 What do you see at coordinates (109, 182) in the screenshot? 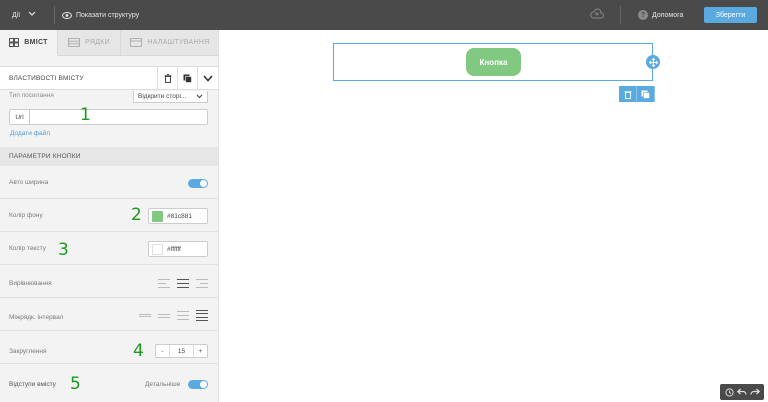
I see `auto-width-row: Авто ширина` at bounding box center [109, 182].